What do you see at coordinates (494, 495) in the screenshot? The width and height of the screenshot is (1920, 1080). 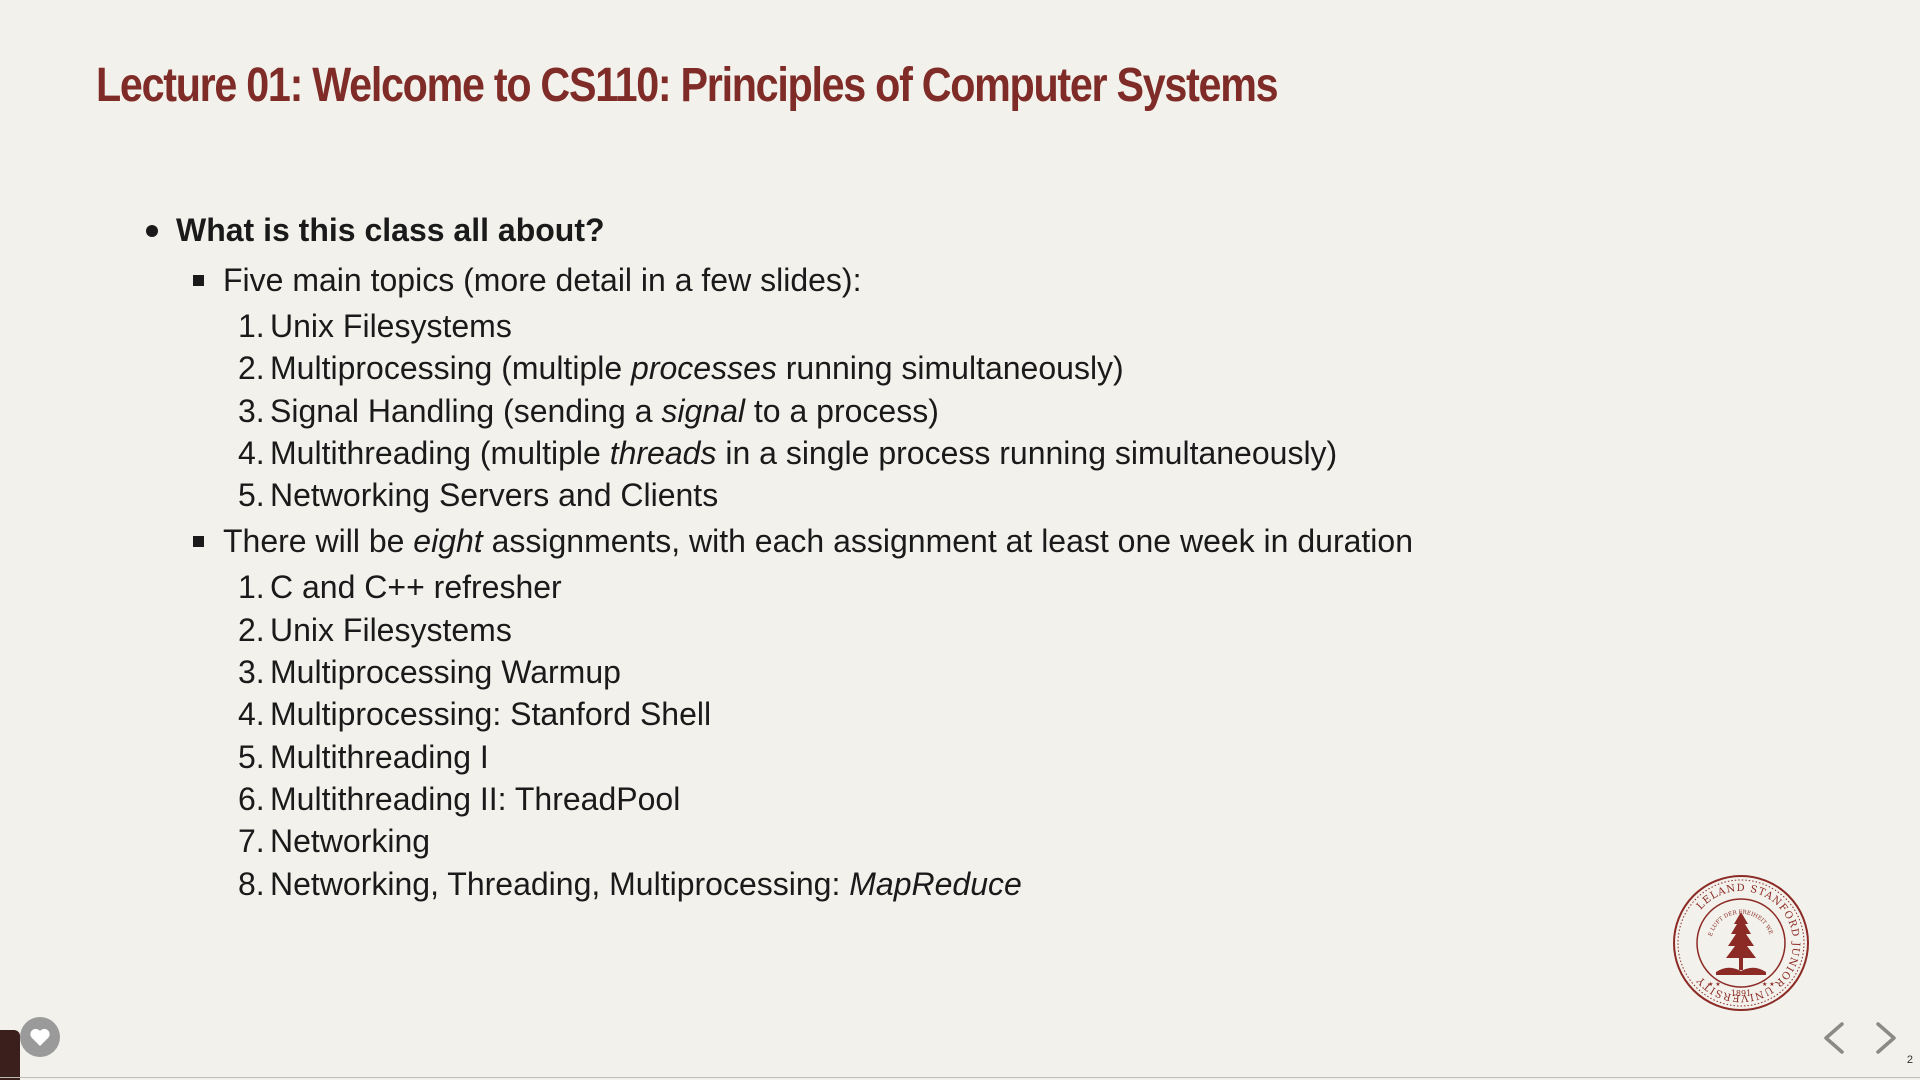 I see `item-text: Networking Servers and Clients` at bounding box center [494, 495].